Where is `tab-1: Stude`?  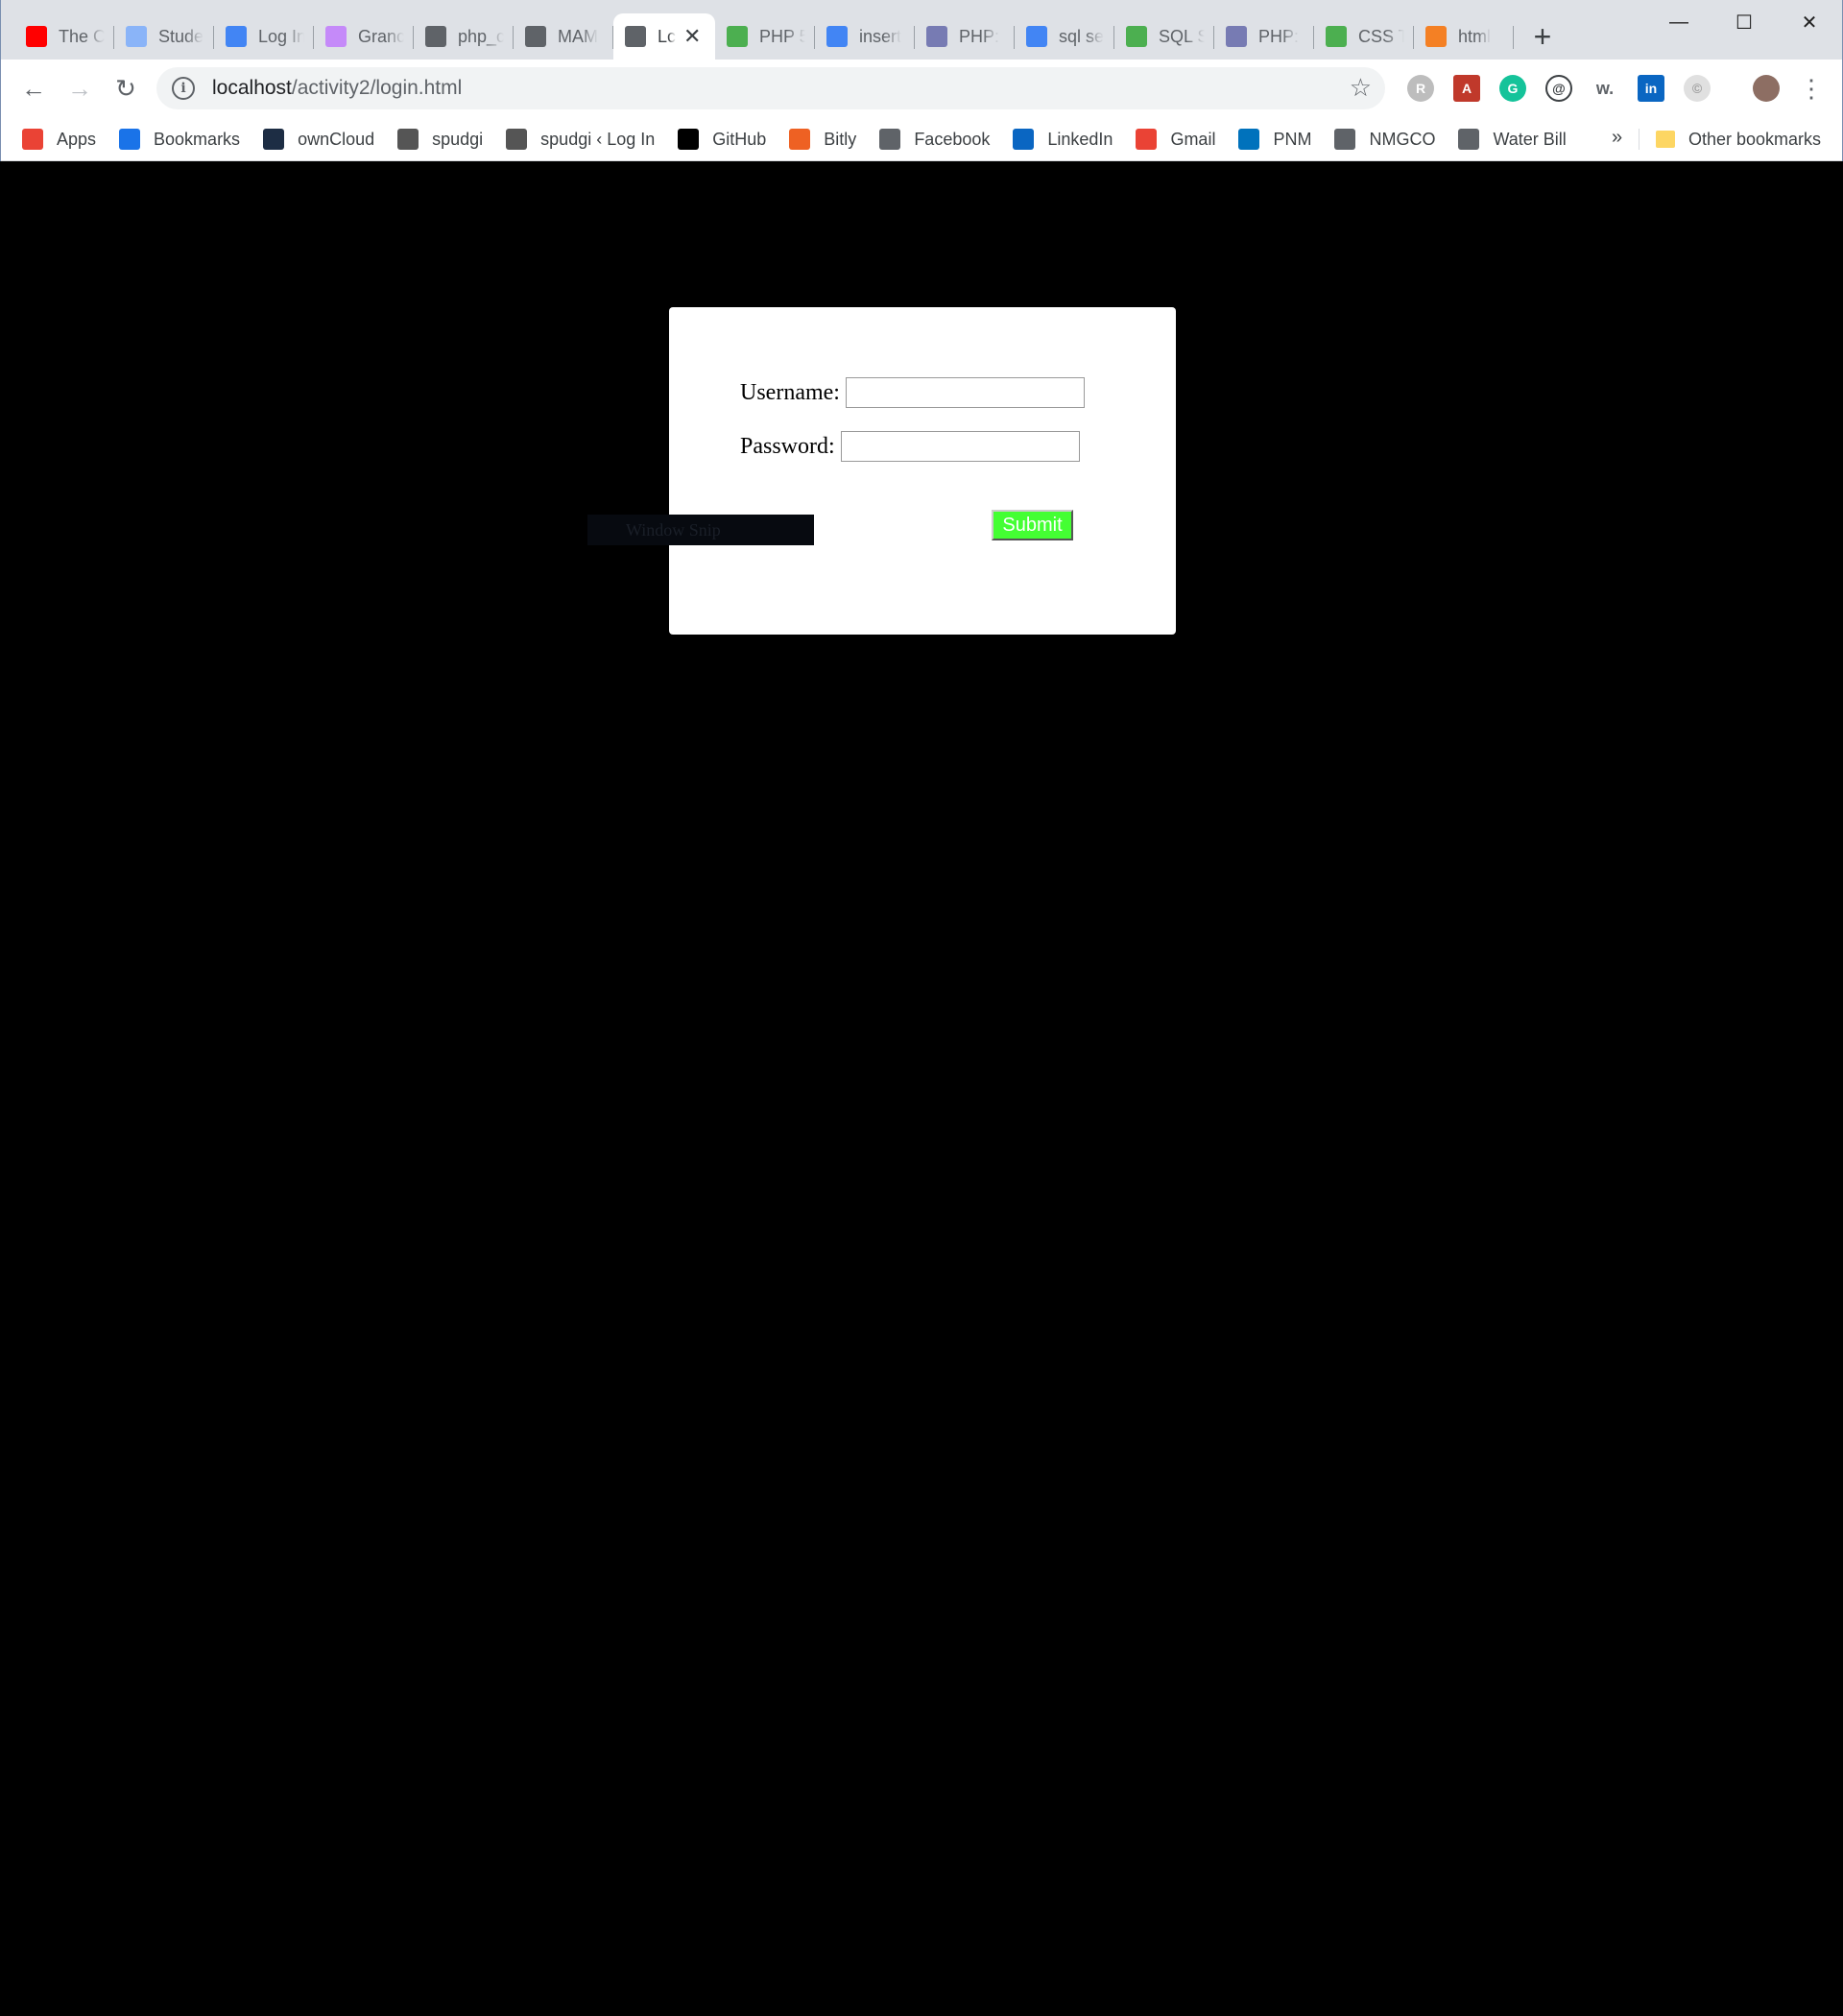 tab-1: Stude is located at coordinates (164, 36).